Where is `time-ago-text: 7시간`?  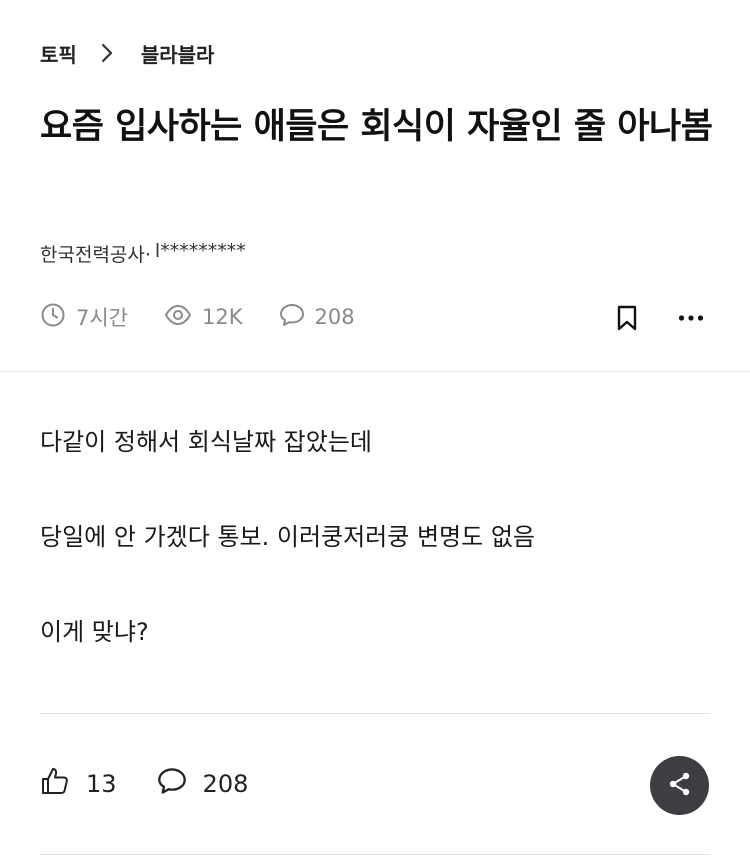
time-ago-text: 7시간 is located at coordinates (102, 318).